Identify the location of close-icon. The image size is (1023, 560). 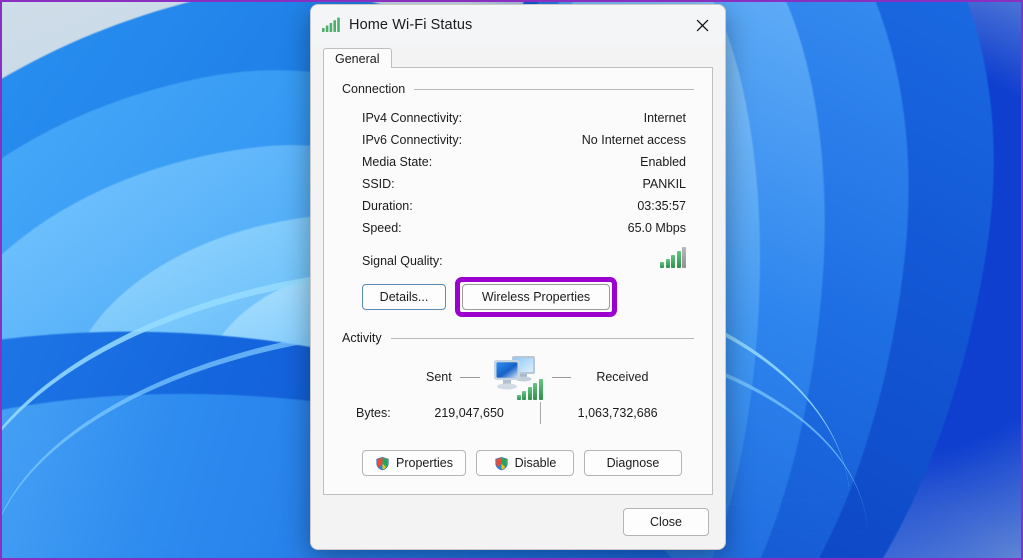
(702, 25).